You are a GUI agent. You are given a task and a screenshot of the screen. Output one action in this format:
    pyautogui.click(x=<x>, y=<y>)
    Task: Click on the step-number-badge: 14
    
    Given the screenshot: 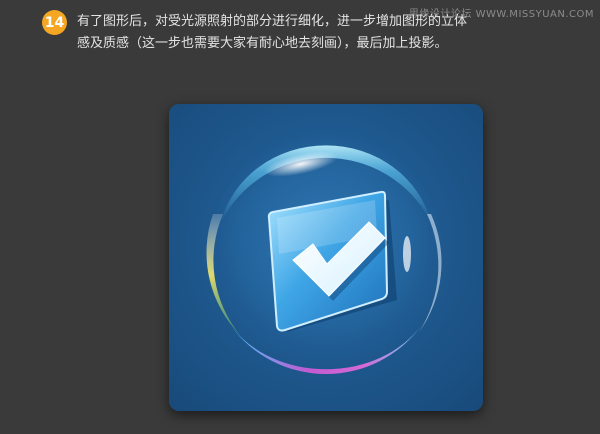 What is the action you would take?
    pyautogui.click(x=54, y=22)
    